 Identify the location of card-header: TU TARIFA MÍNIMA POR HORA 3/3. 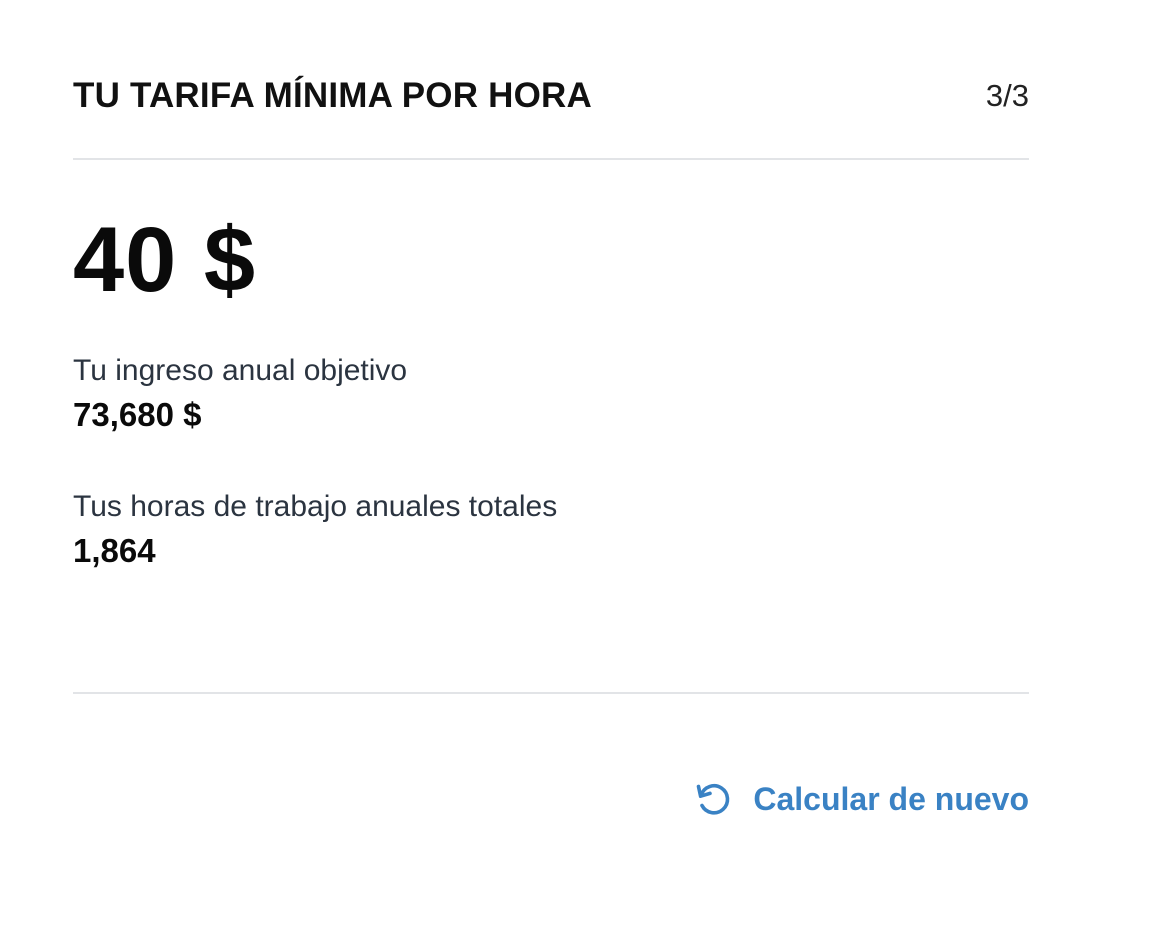
(551, 96).